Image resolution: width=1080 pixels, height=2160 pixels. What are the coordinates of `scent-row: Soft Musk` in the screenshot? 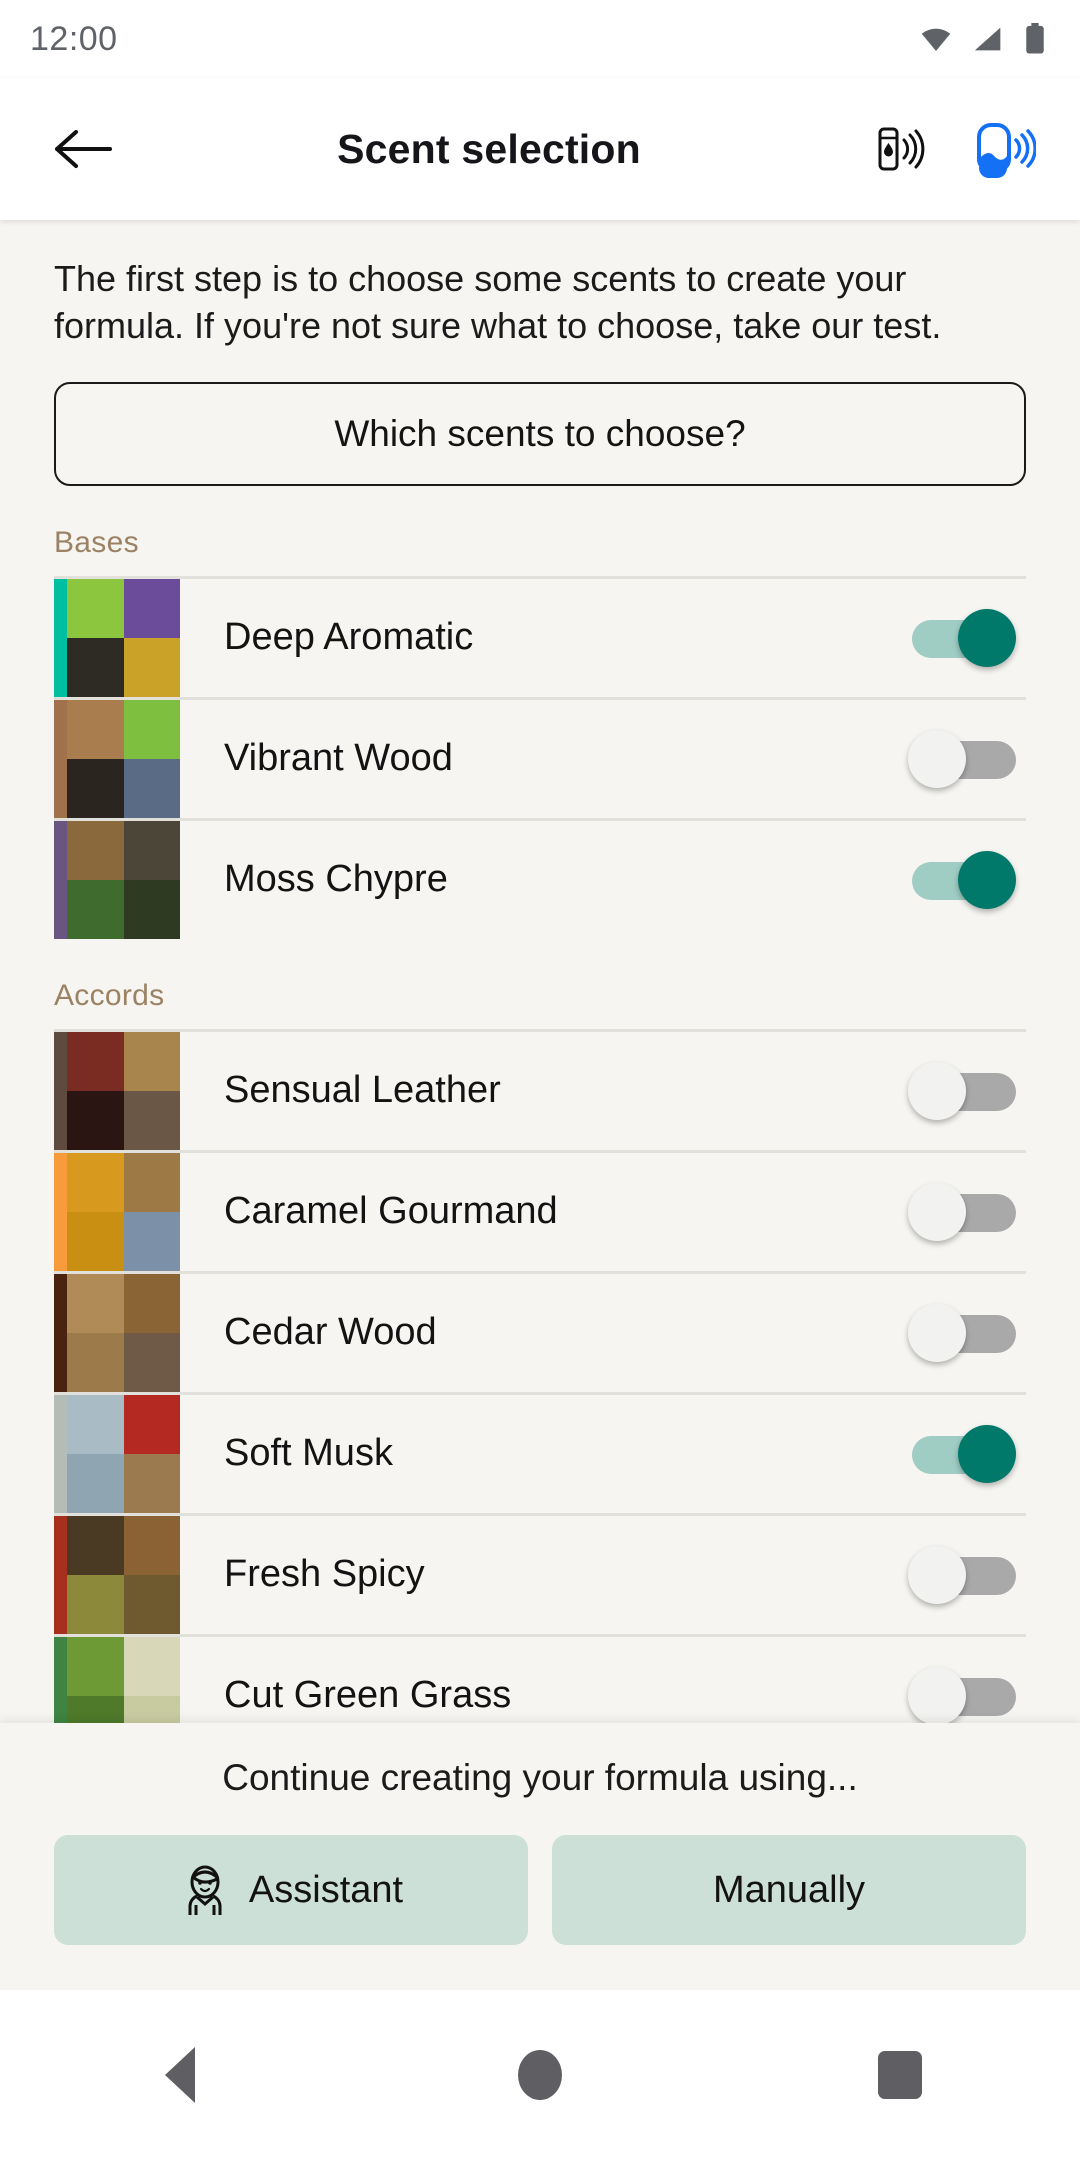 It's located at (540, 1453).